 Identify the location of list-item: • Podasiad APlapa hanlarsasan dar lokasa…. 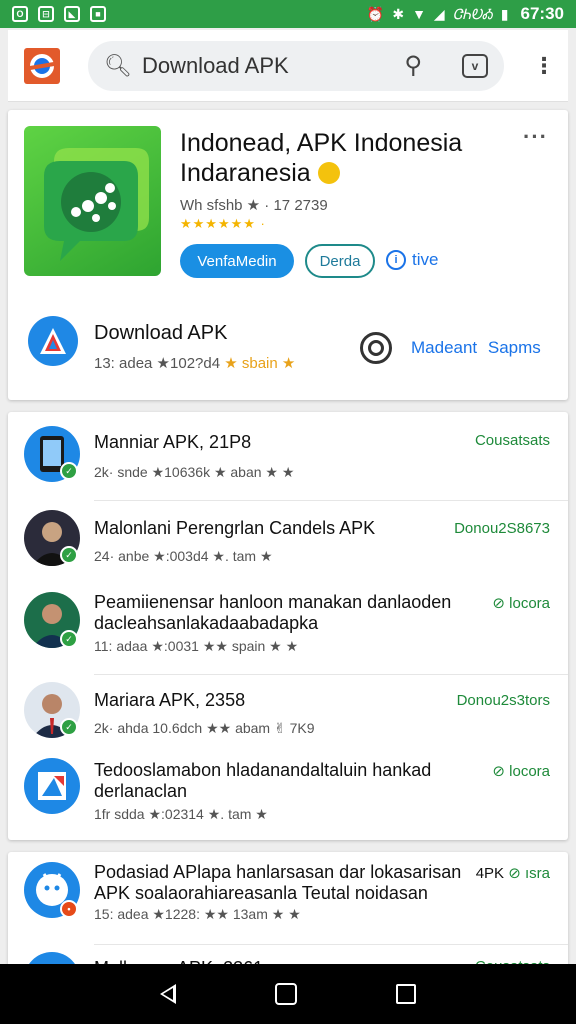
(288, 898).